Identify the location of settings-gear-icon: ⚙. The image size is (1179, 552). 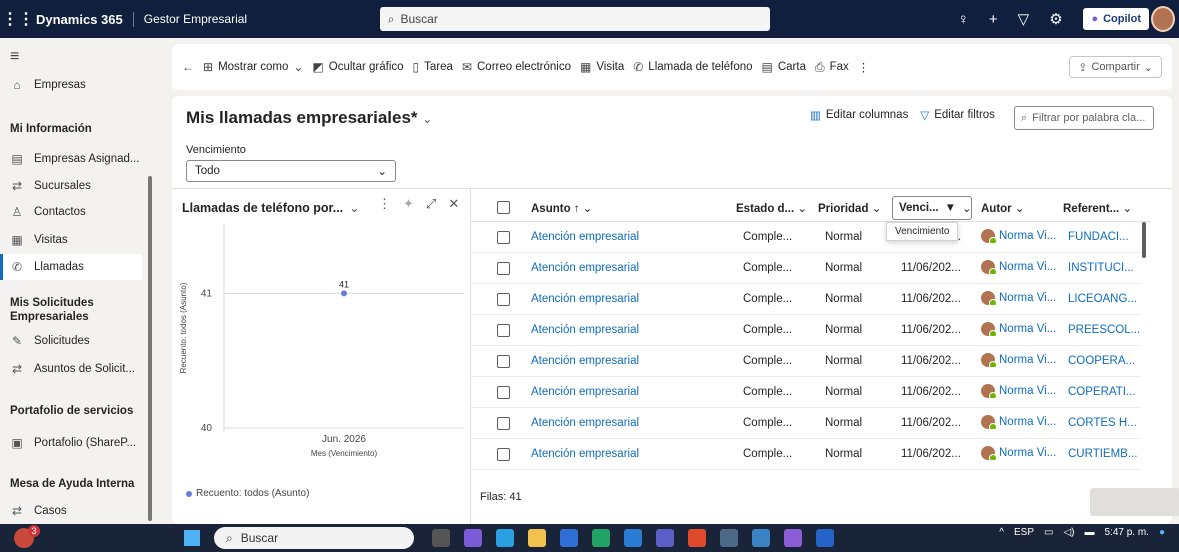
(1055, 19).